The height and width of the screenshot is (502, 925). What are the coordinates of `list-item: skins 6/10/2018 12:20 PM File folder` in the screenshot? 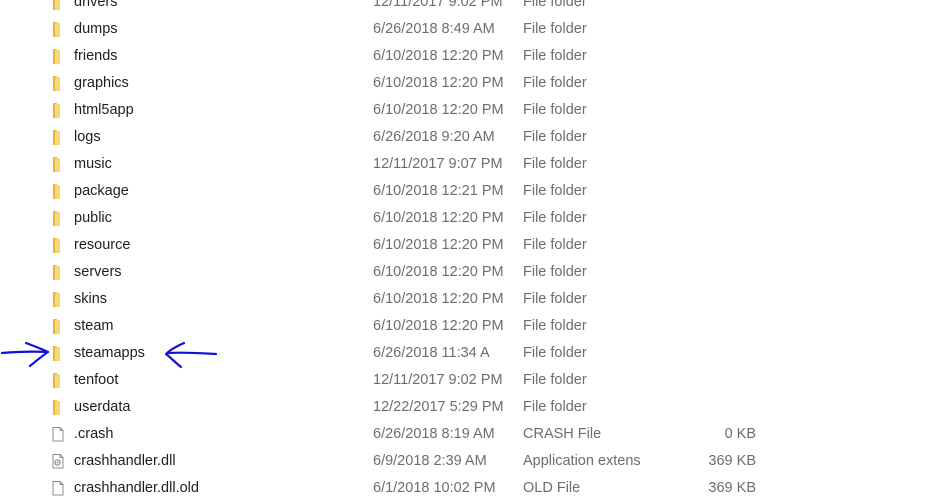 It's located at (462, 299).